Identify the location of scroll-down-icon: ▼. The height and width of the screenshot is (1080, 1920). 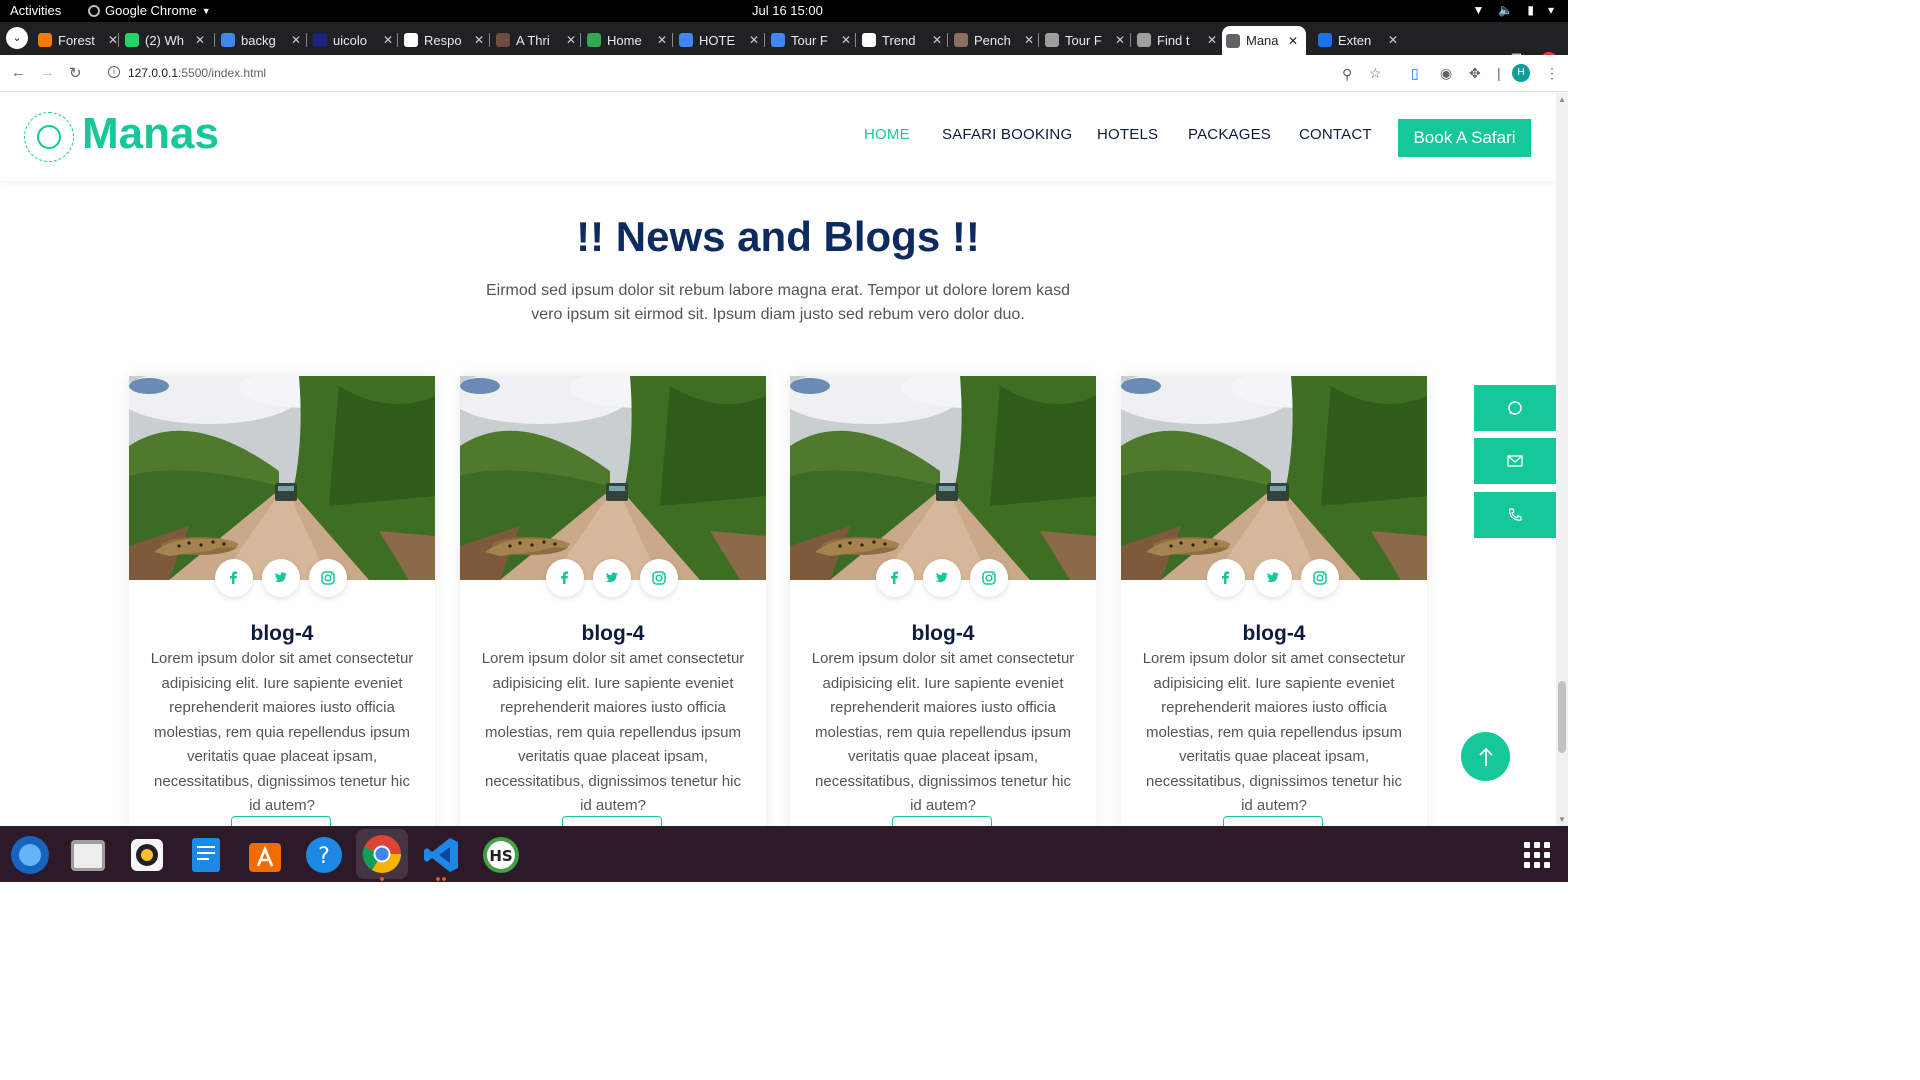
(1562, 819).